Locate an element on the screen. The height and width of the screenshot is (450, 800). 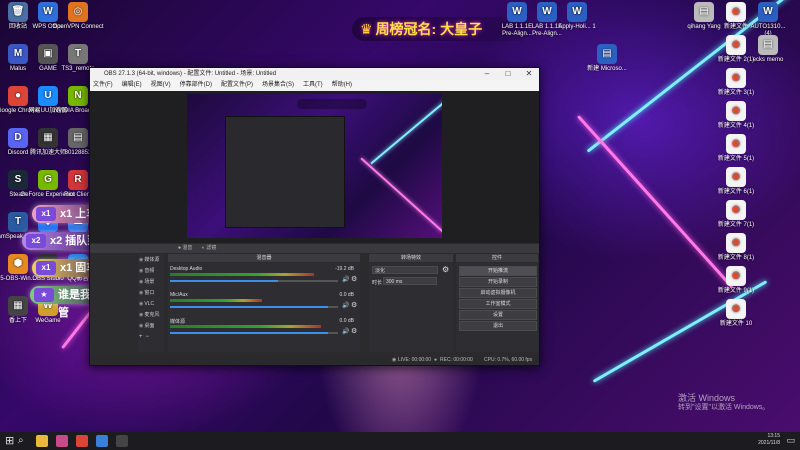
minimize-icon: – is located at coordinates (487, 74).